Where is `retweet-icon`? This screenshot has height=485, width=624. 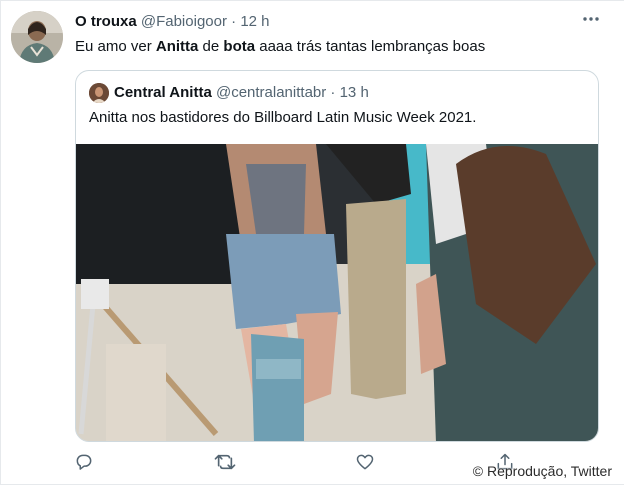 retweet-icon is located at coordinates (225, 462).